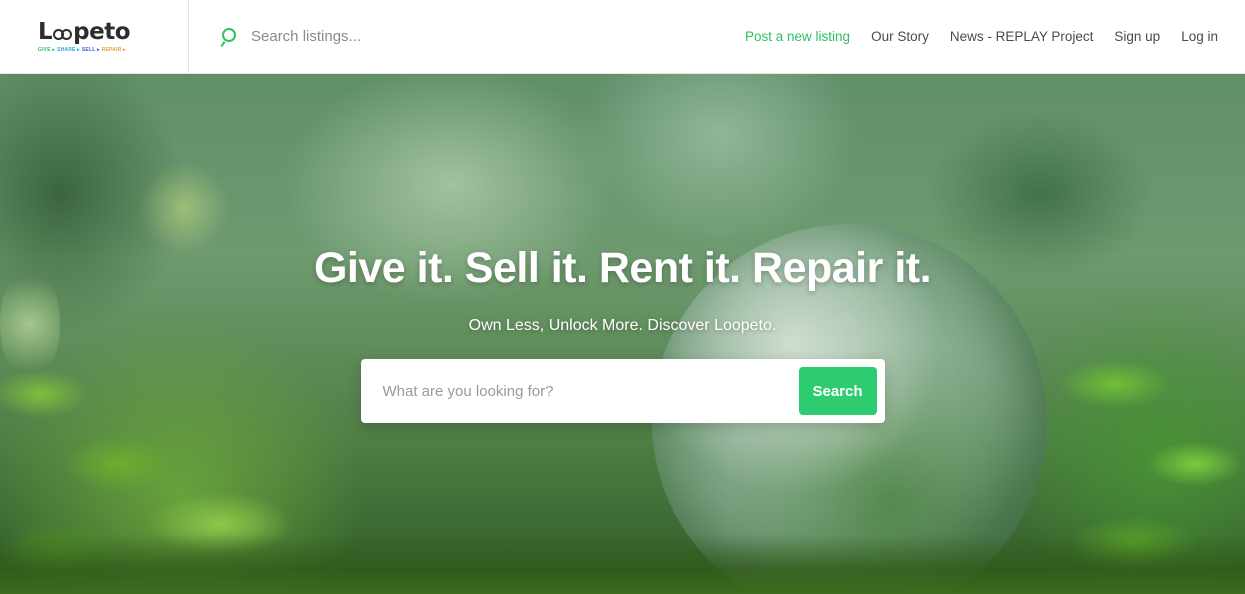 Image resolution: width=1245 pixels, height=594 pixels. Describe the element at coordinates (622, 325) in the screenshot. I see `hero-subtitle: Own Less, Unlock More. Discover Loopeto.` at that location.